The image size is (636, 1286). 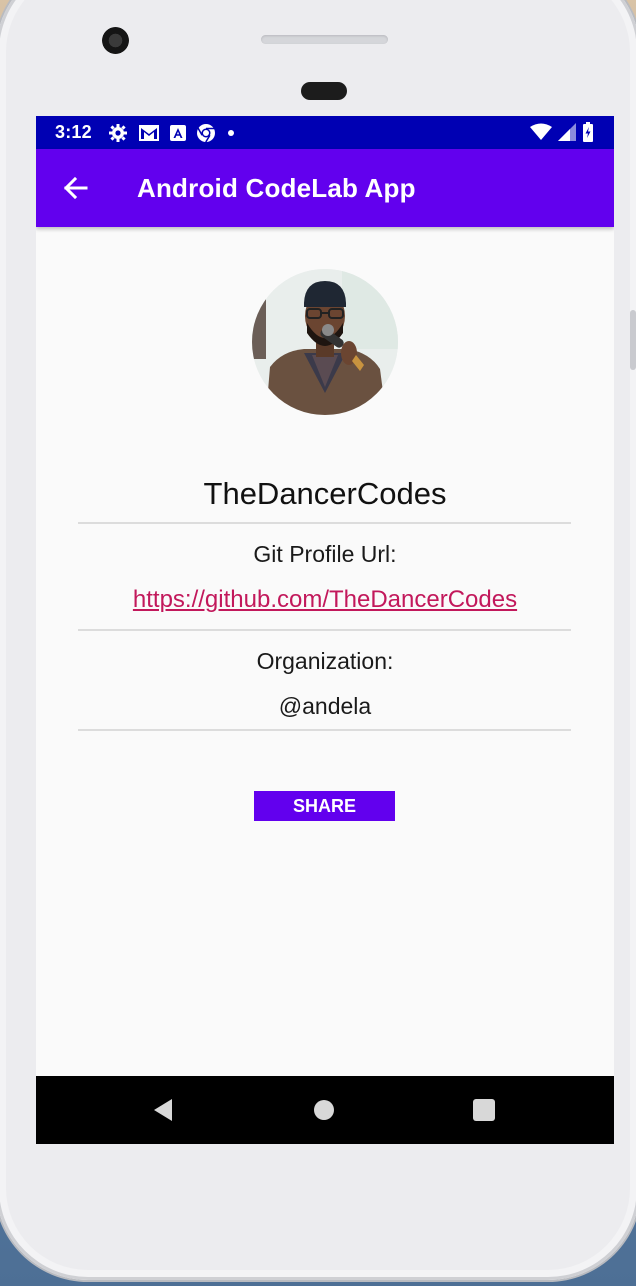 What do you see at coordinates (163, 1110) in the screenshot?
I see `nav-back-icon` at bounding box center [163, 1110].